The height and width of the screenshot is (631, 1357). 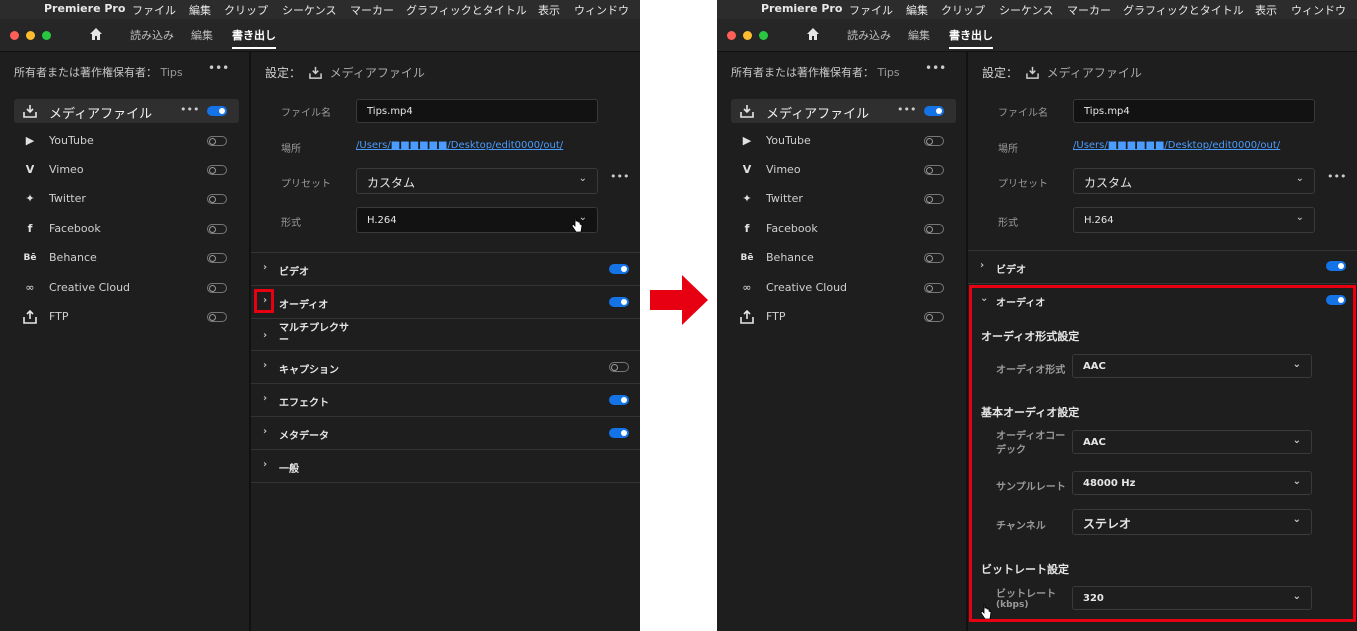 I want to click on section-general: › 一般, so click(x=445, y=466).